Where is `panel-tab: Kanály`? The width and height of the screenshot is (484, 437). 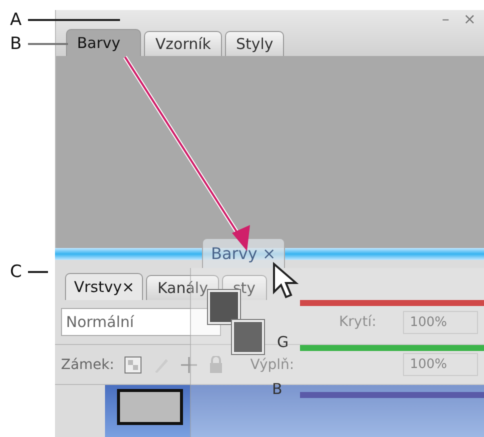
panel-tab: Kanály is located at coordinates (182, 287).